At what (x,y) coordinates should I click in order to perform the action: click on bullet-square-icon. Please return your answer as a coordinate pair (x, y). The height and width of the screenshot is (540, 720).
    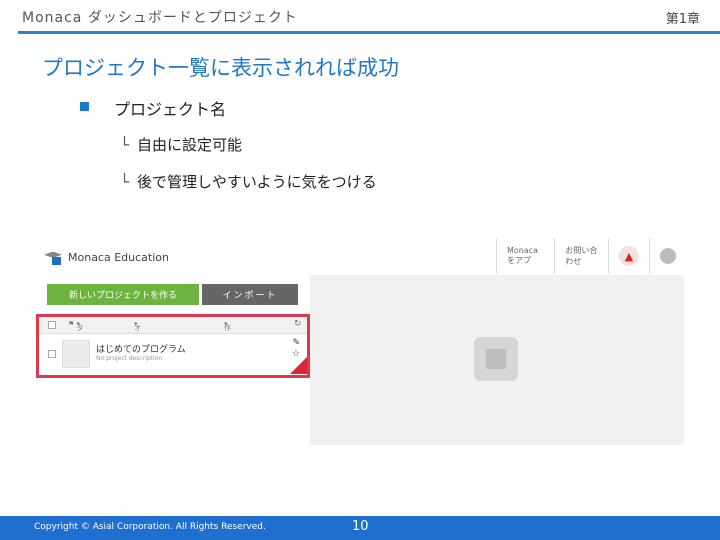
    Looking at the image, I should click on (84, 106).